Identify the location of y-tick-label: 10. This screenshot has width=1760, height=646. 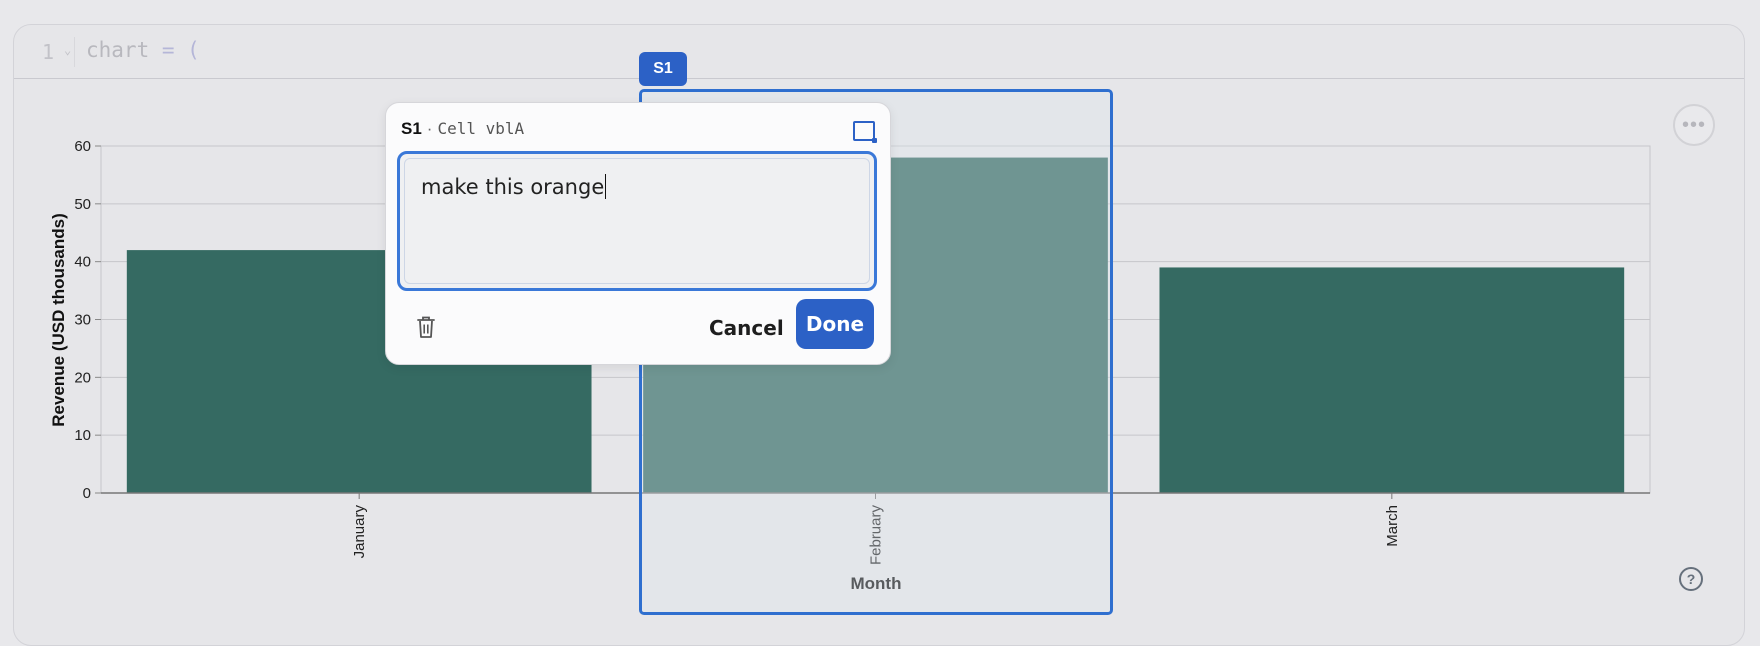
(82, 435).